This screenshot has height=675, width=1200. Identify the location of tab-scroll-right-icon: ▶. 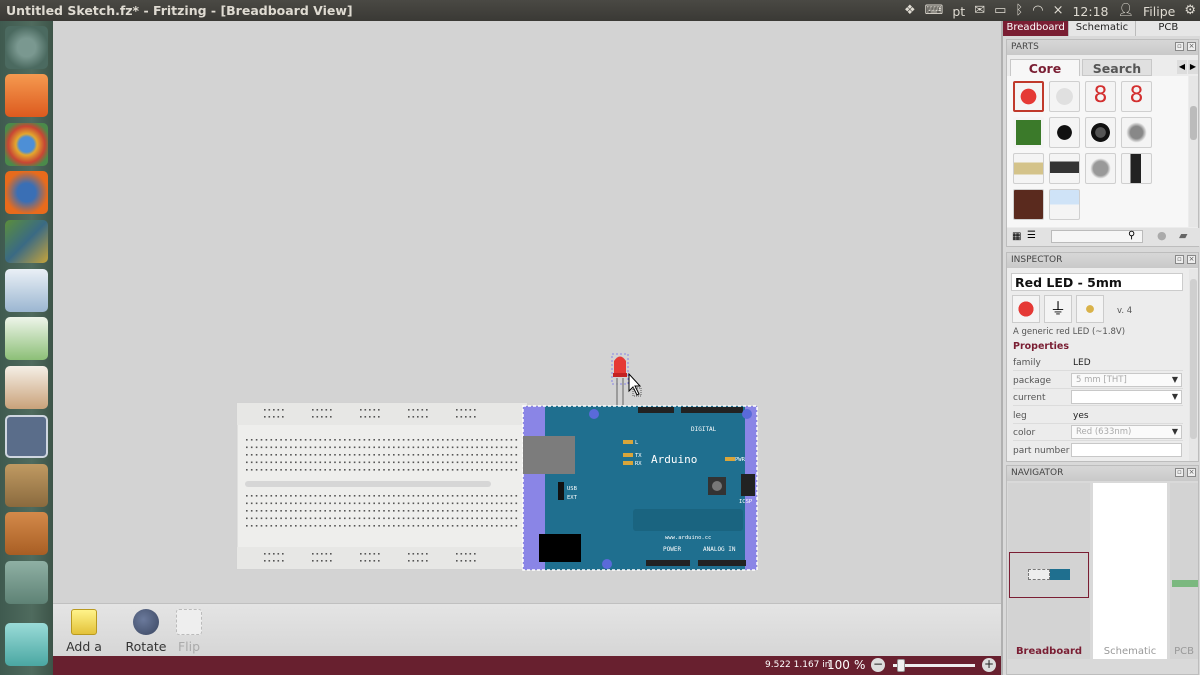
(1193, 67).